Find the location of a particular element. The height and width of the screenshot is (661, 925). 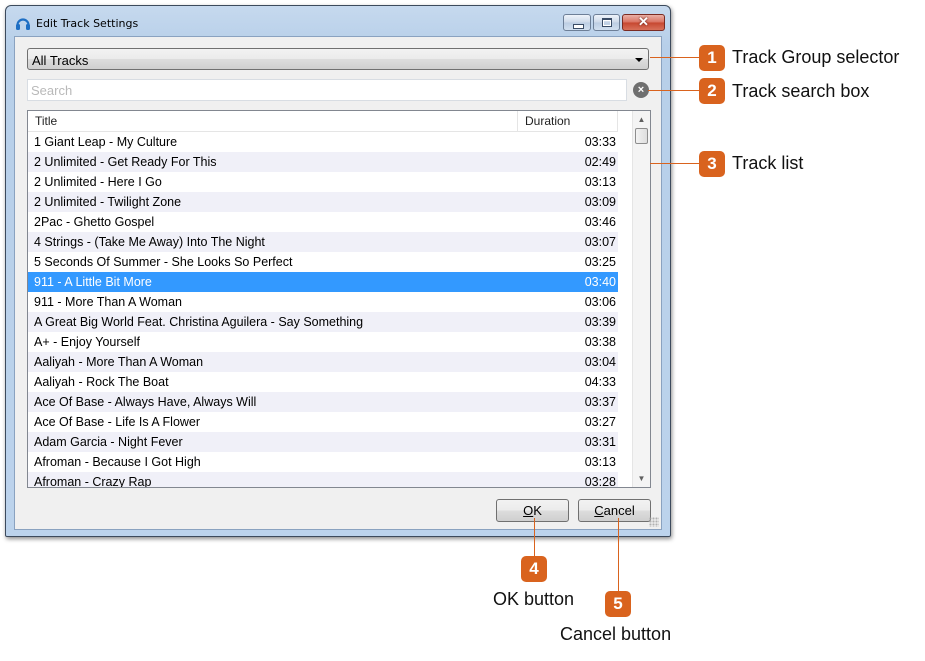

scroll-up-button: ▲ is located at coordinates (641, 119).